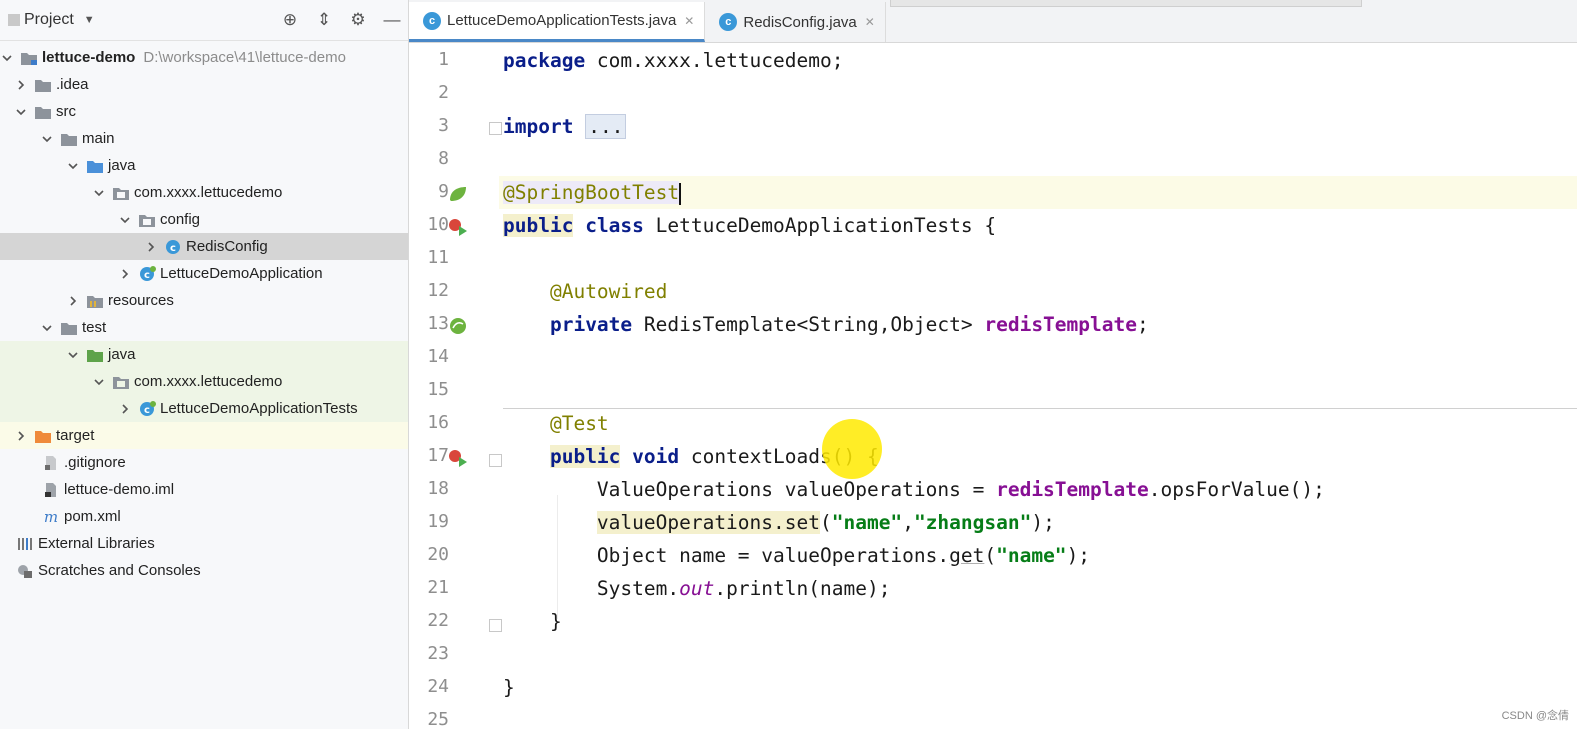 The width and height of the screenshot is (1577, 733). Describe the element at coordinates (244, 57) in the screenshot. I see `tree-item-path: D:\workspace\41\lettuce-demo` at that location.